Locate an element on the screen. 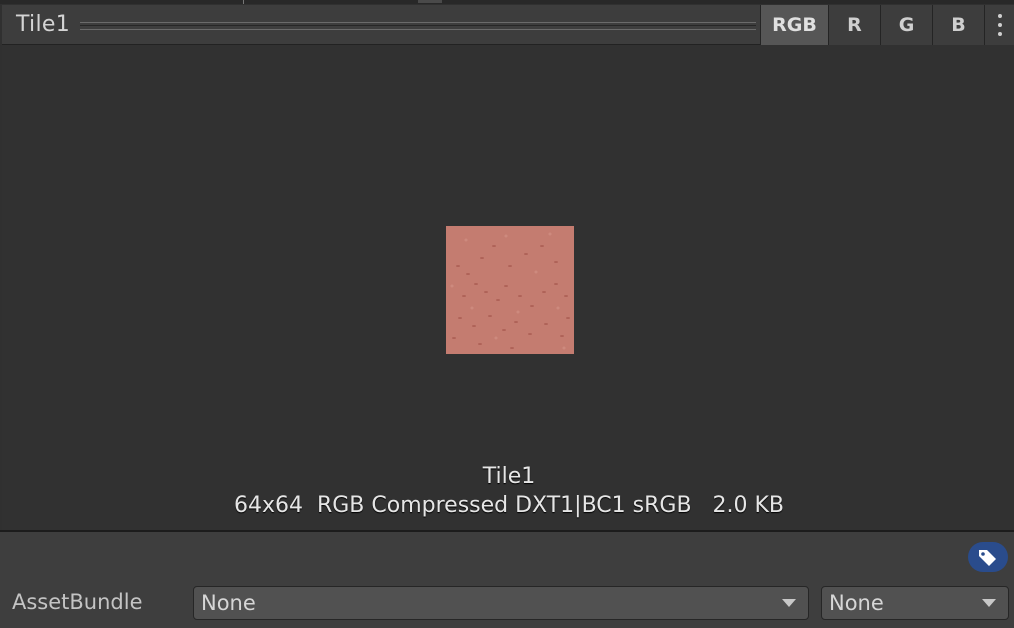 The width and height of the screenshot is (1014, 628). asset-labels-button is located at coordinates (988, 557).